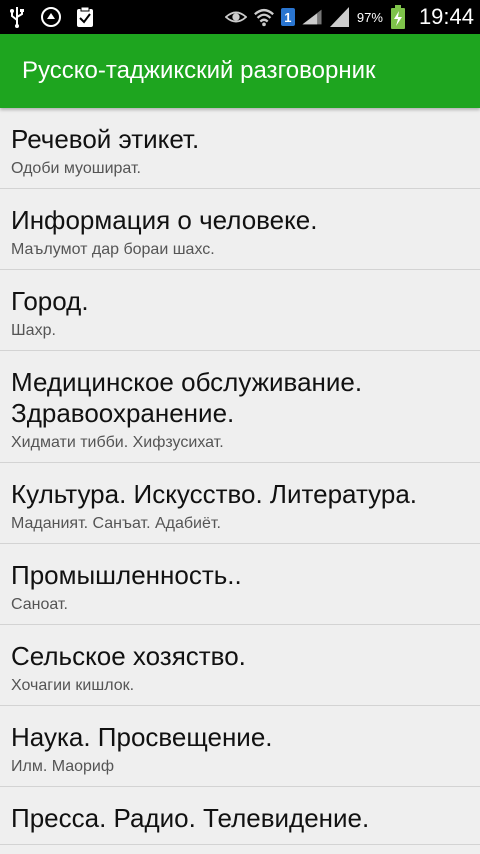  I want to click on list-item-title: Наука. Просвещение., so click(142, 737).